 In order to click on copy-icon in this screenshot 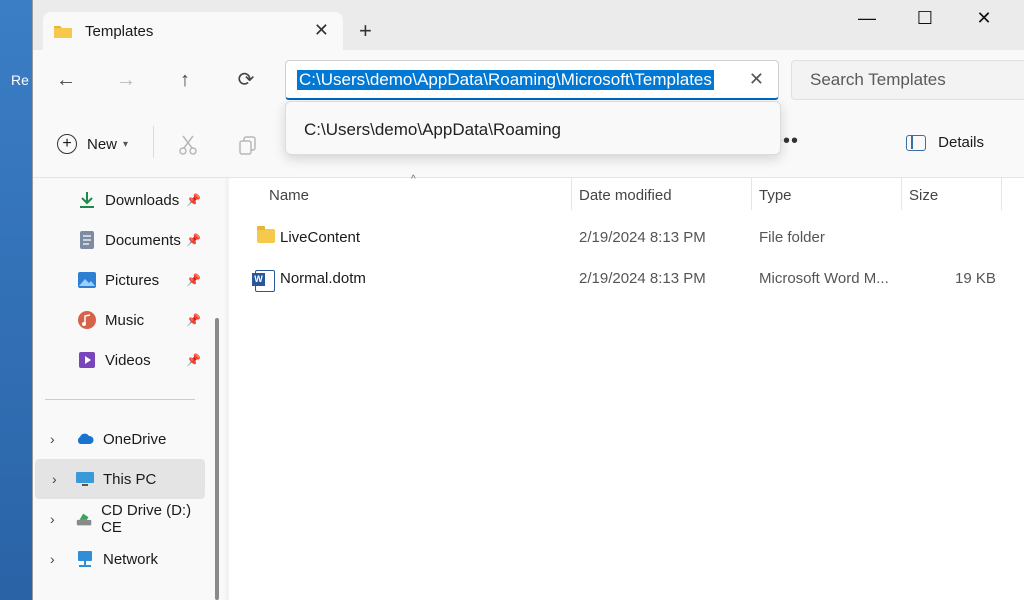, I will do `click(248, 145)`.